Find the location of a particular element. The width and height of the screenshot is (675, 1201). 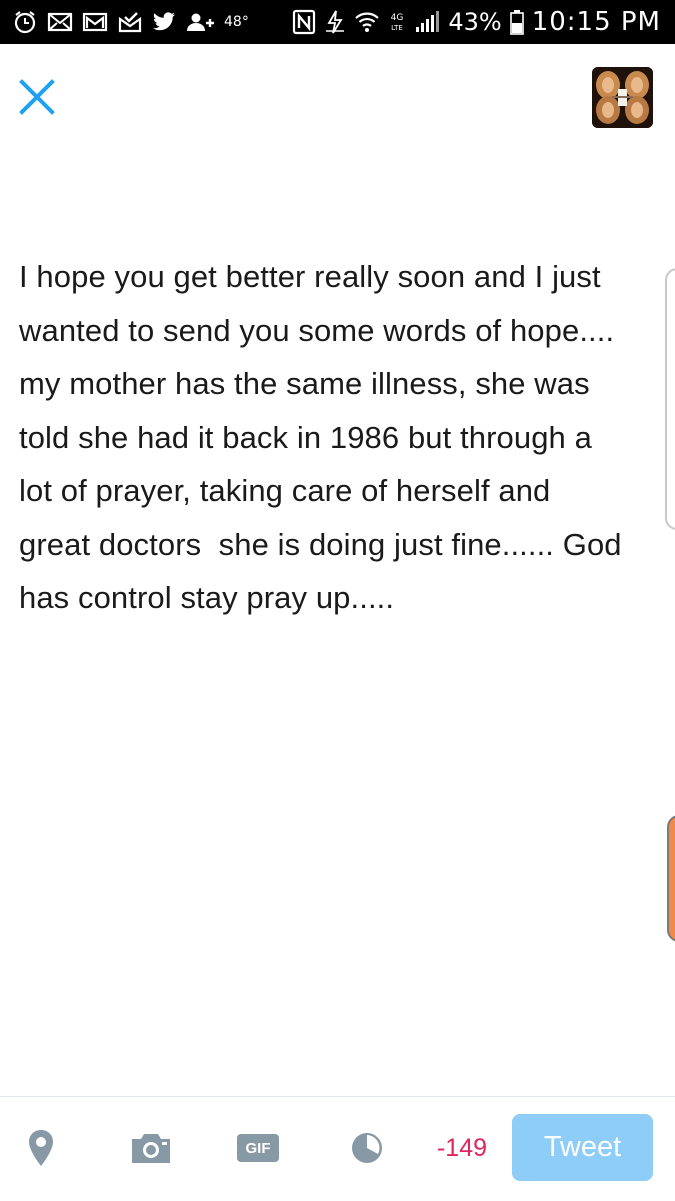

wifi-icon is located at coordinates (367, 22).